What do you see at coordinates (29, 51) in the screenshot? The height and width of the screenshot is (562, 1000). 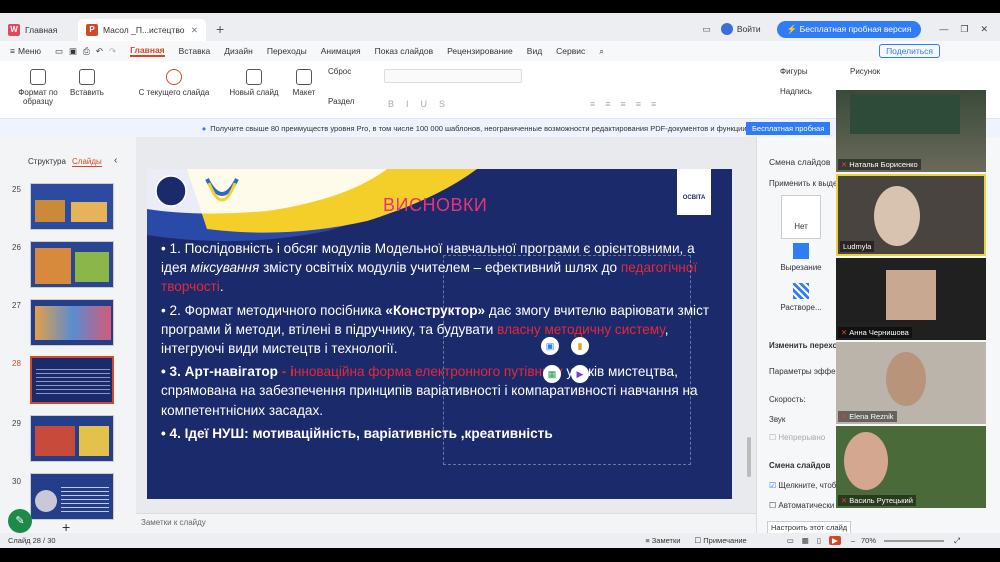 I see `menu-button: Меню` at bounding box center [29, 51].